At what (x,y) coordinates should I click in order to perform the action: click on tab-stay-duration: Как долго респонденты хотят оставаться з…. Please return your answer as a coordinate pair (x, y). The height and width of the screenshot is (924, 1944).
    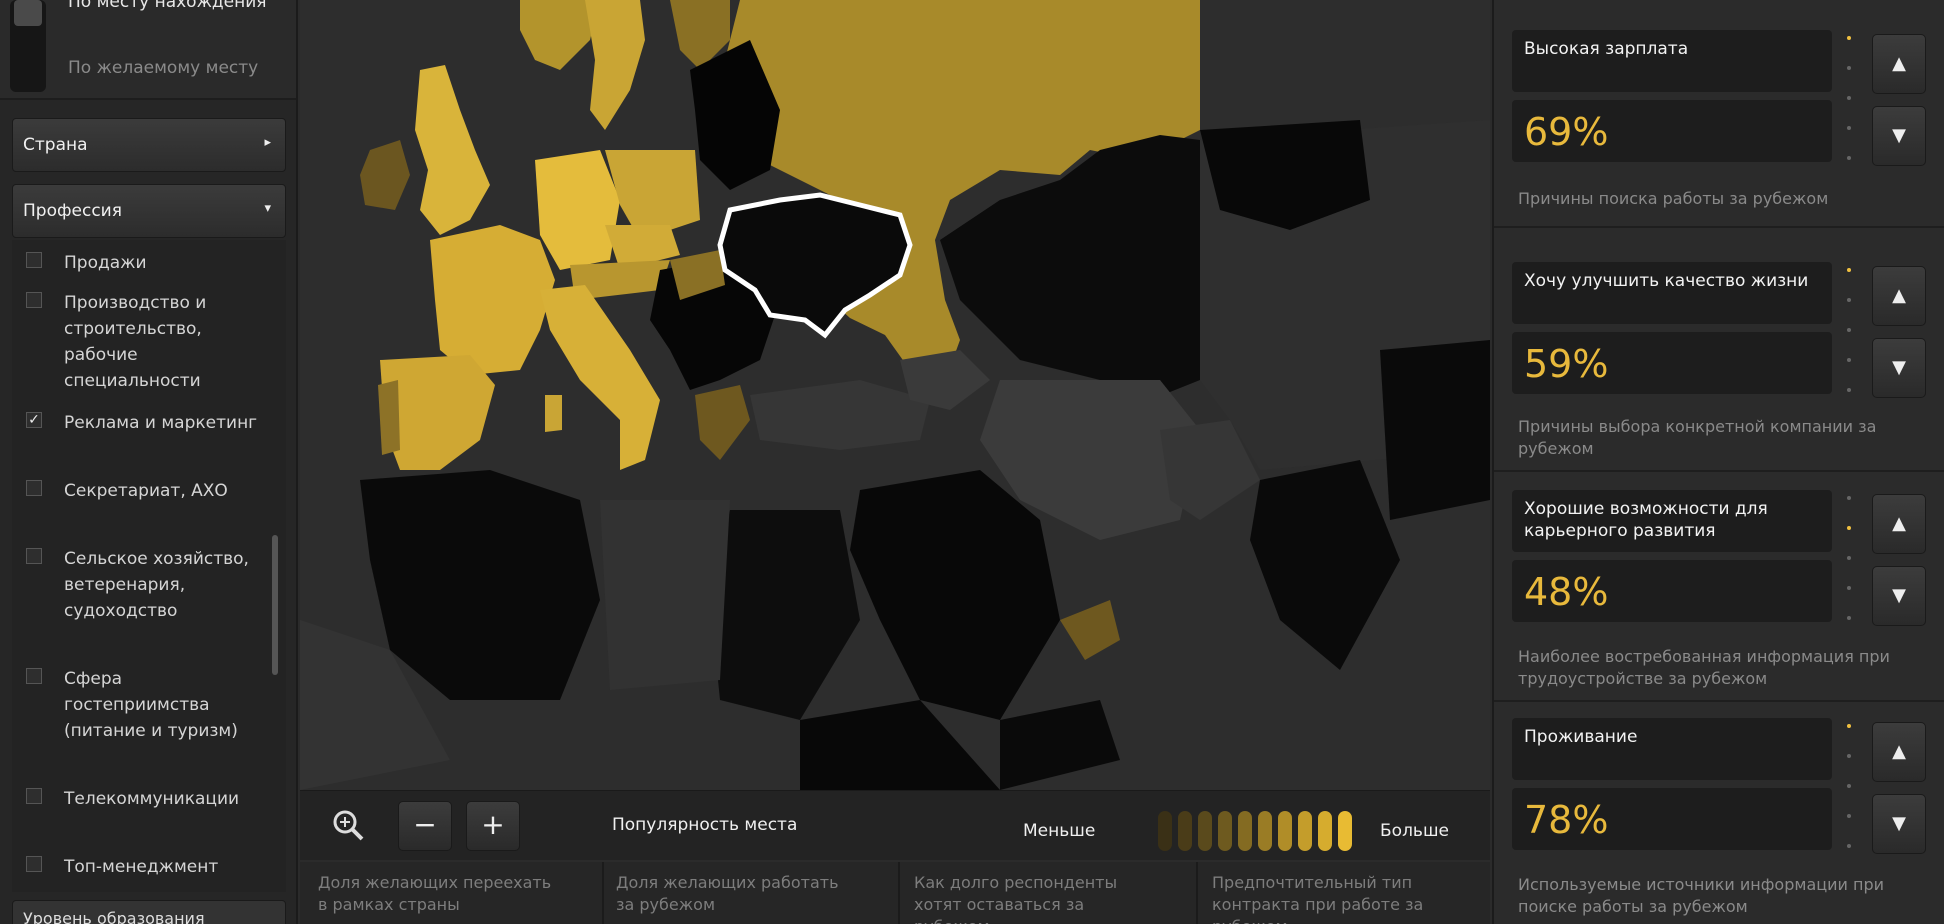
    Looking at the image, I should click on (1034, 898).